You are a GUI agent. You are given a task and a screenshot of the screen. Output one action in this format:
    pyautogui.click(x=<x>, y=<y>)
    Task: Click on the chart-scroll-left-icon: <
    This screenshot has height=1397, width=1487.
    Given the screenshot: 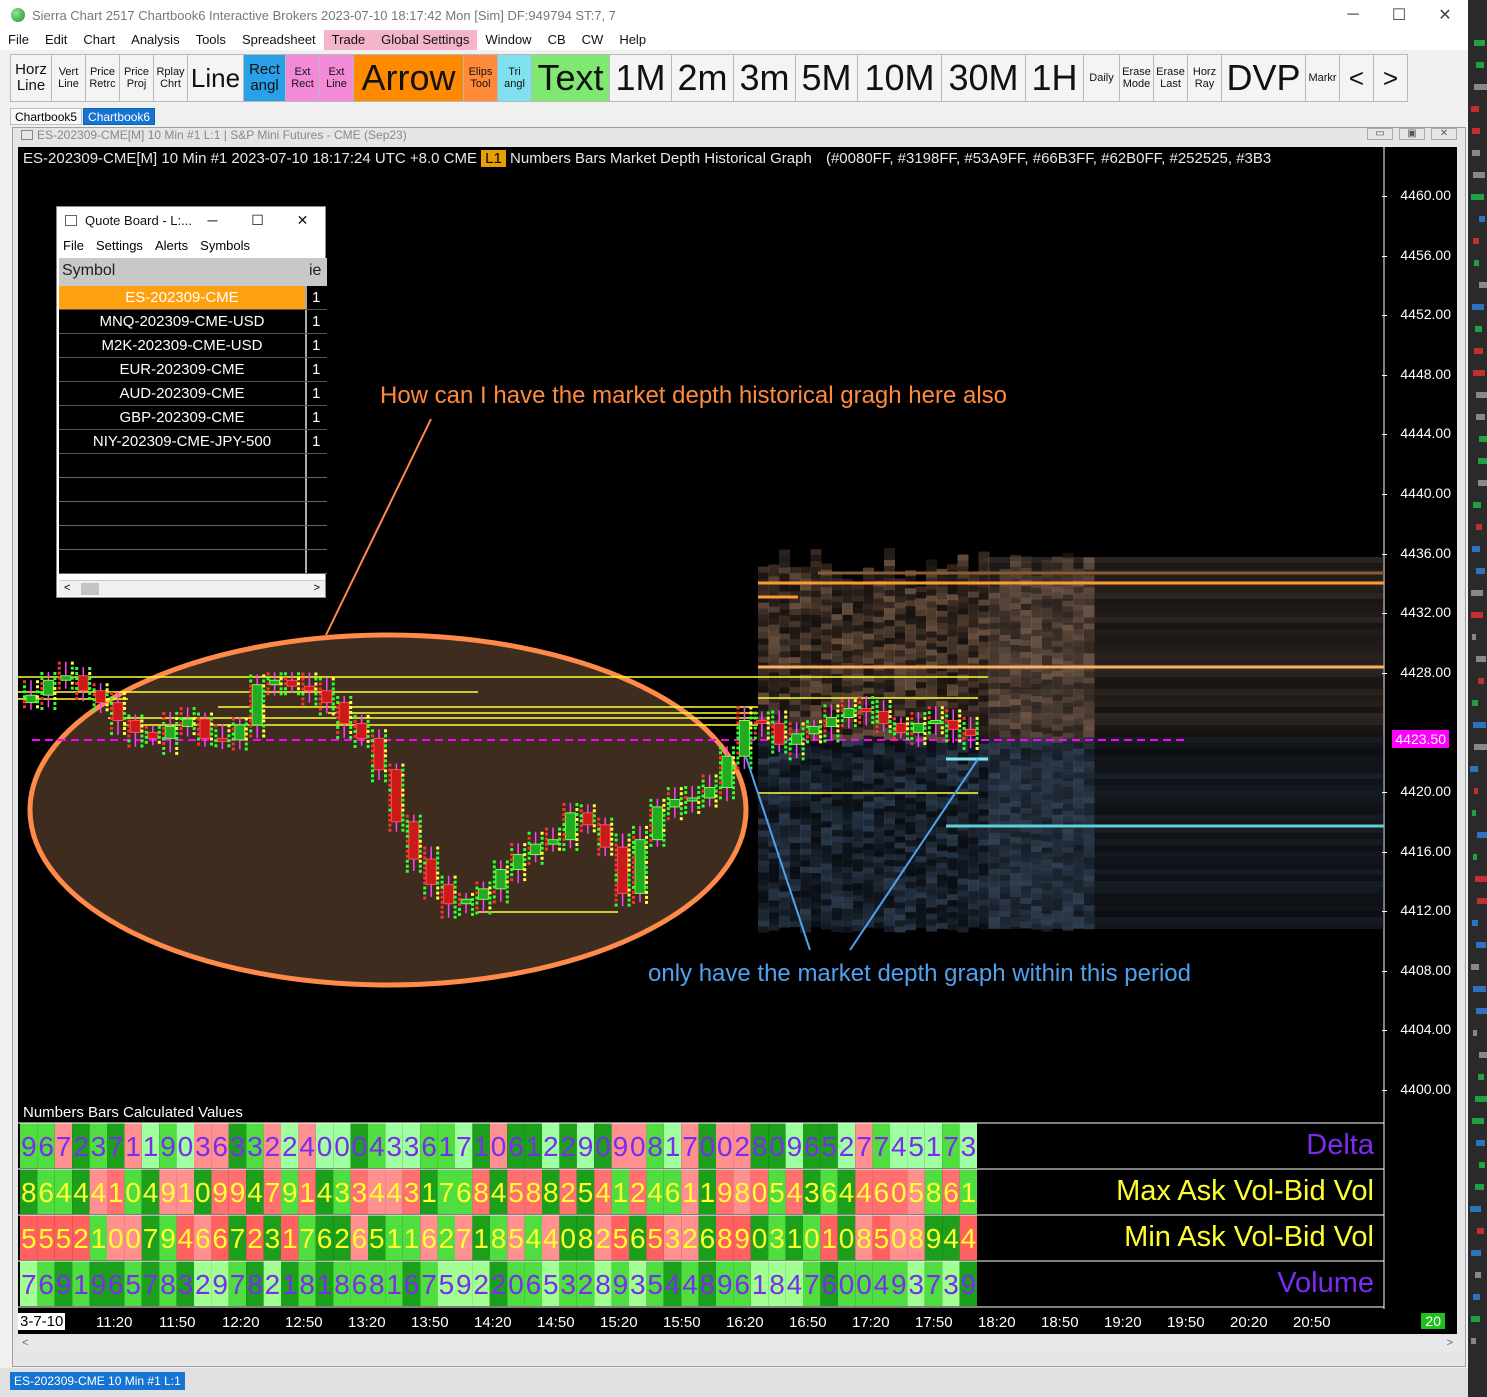 What is the action you would take?
    pyautogui.click(x=25, y=1343)
    